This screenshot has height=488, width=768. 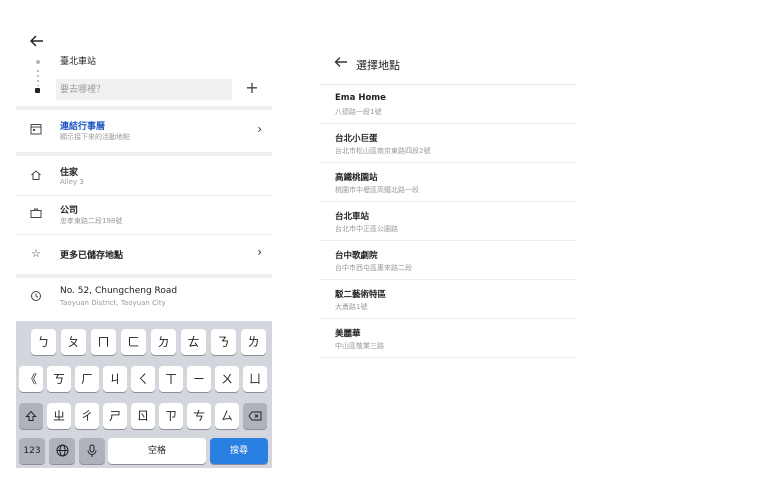 I want to click on place-address: 台北市中正區公園路, so click(x=366, y=229).